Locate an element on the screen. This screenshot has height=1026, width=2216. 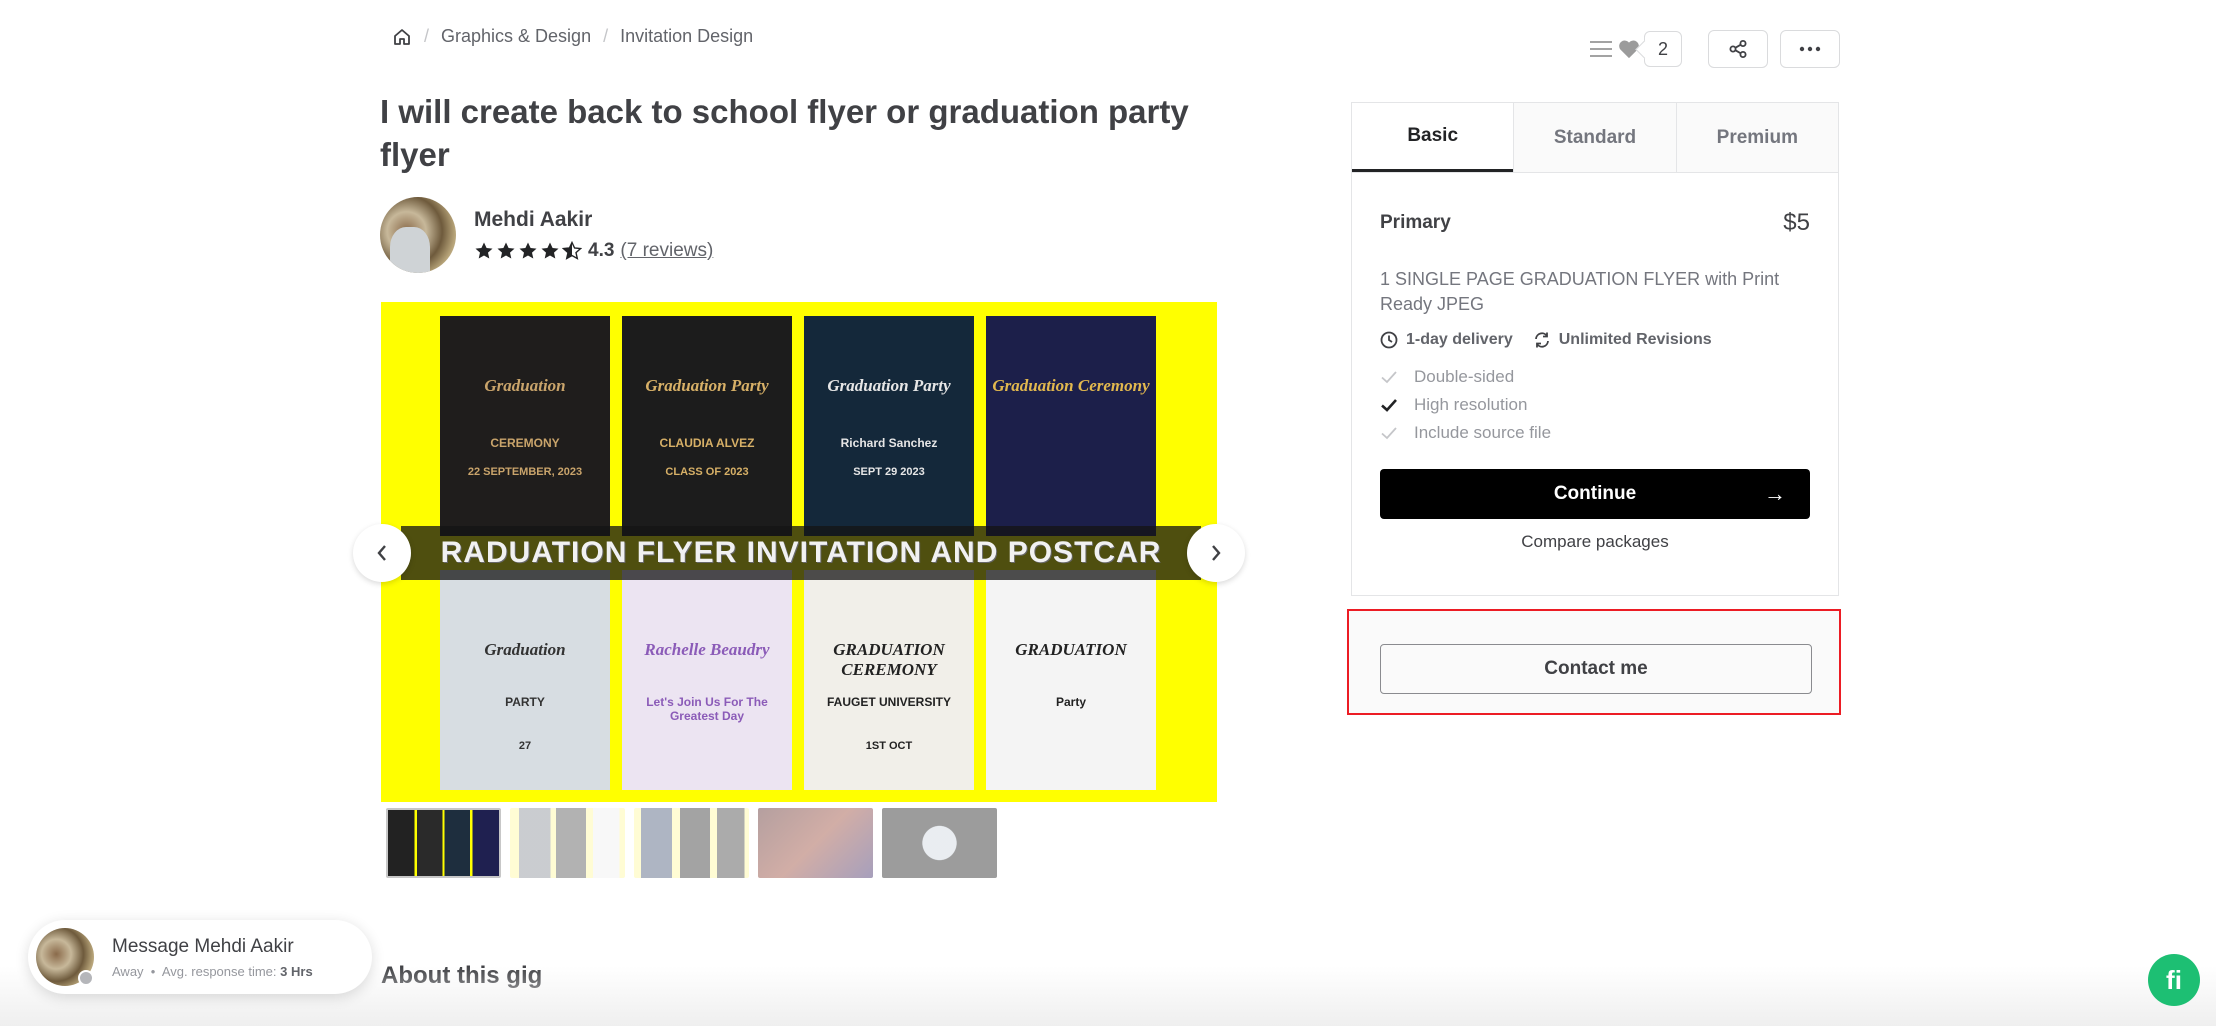
away-status: Away is located at coordinates (128, 971).